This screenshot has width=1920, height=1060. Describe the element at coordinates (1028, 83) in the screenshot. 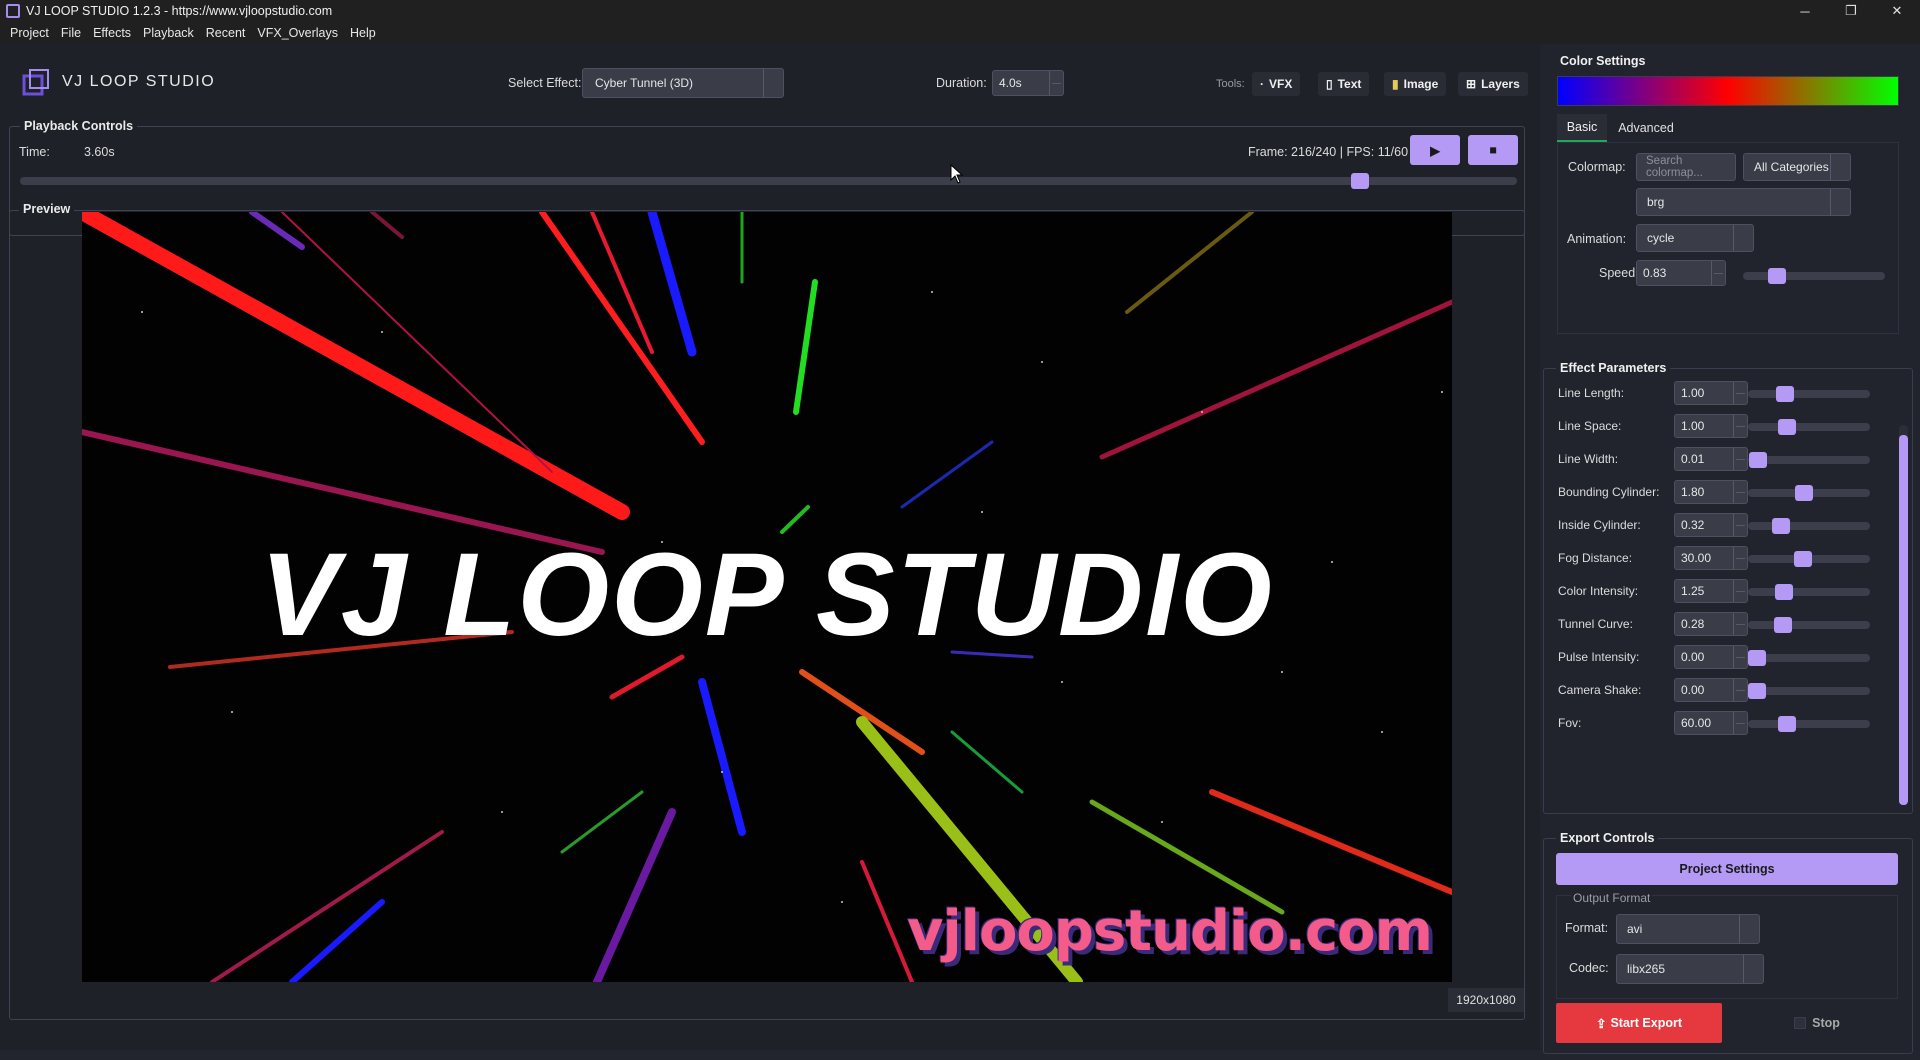

I see `duration-input: 4.0s` at that location.